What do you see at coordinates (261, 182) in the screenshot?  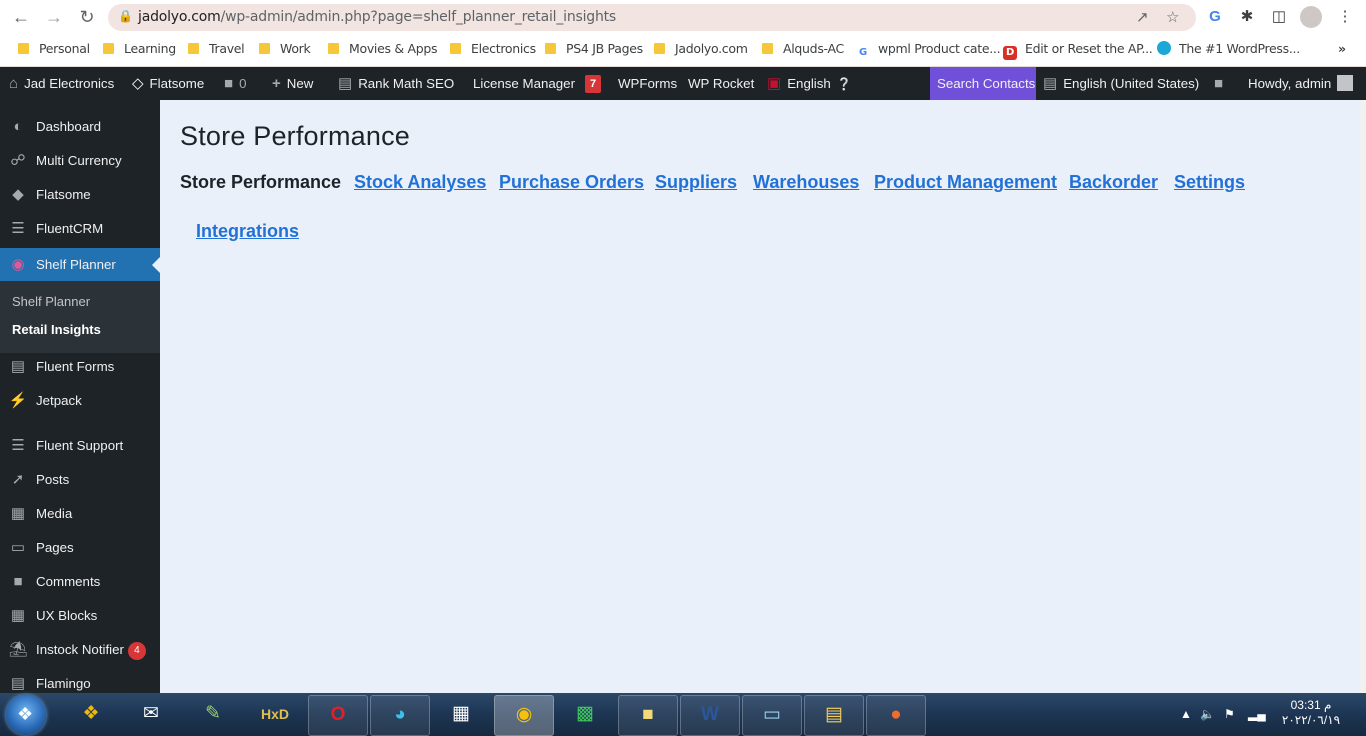 I see `tab-store-performance: Store Performance` at bounding box center [261, 182].